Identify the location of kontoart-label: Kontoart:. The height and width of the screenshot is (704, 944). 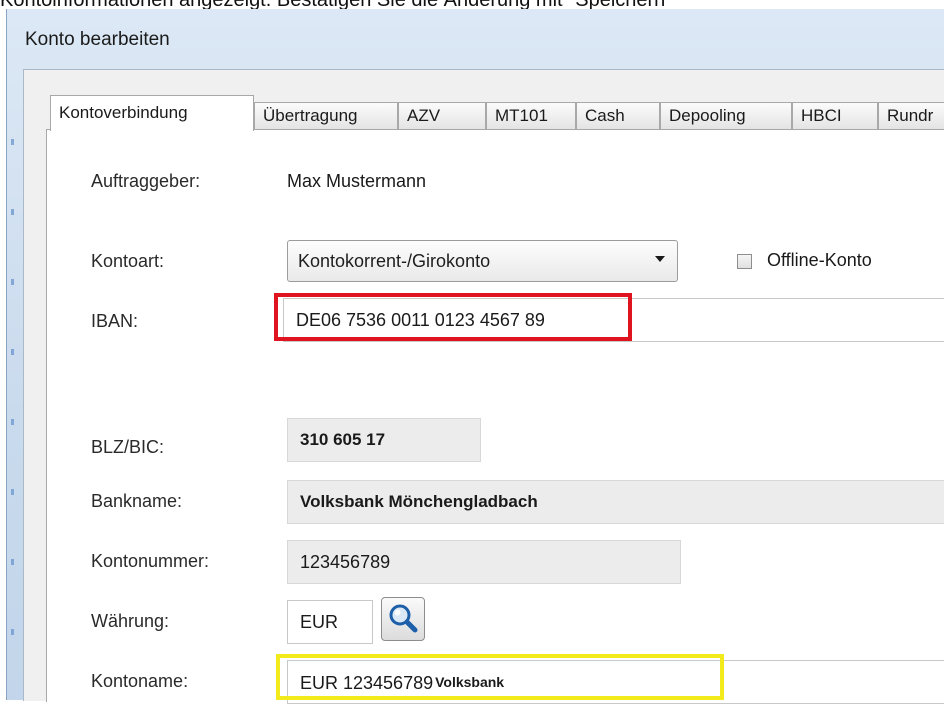
(128, 261).